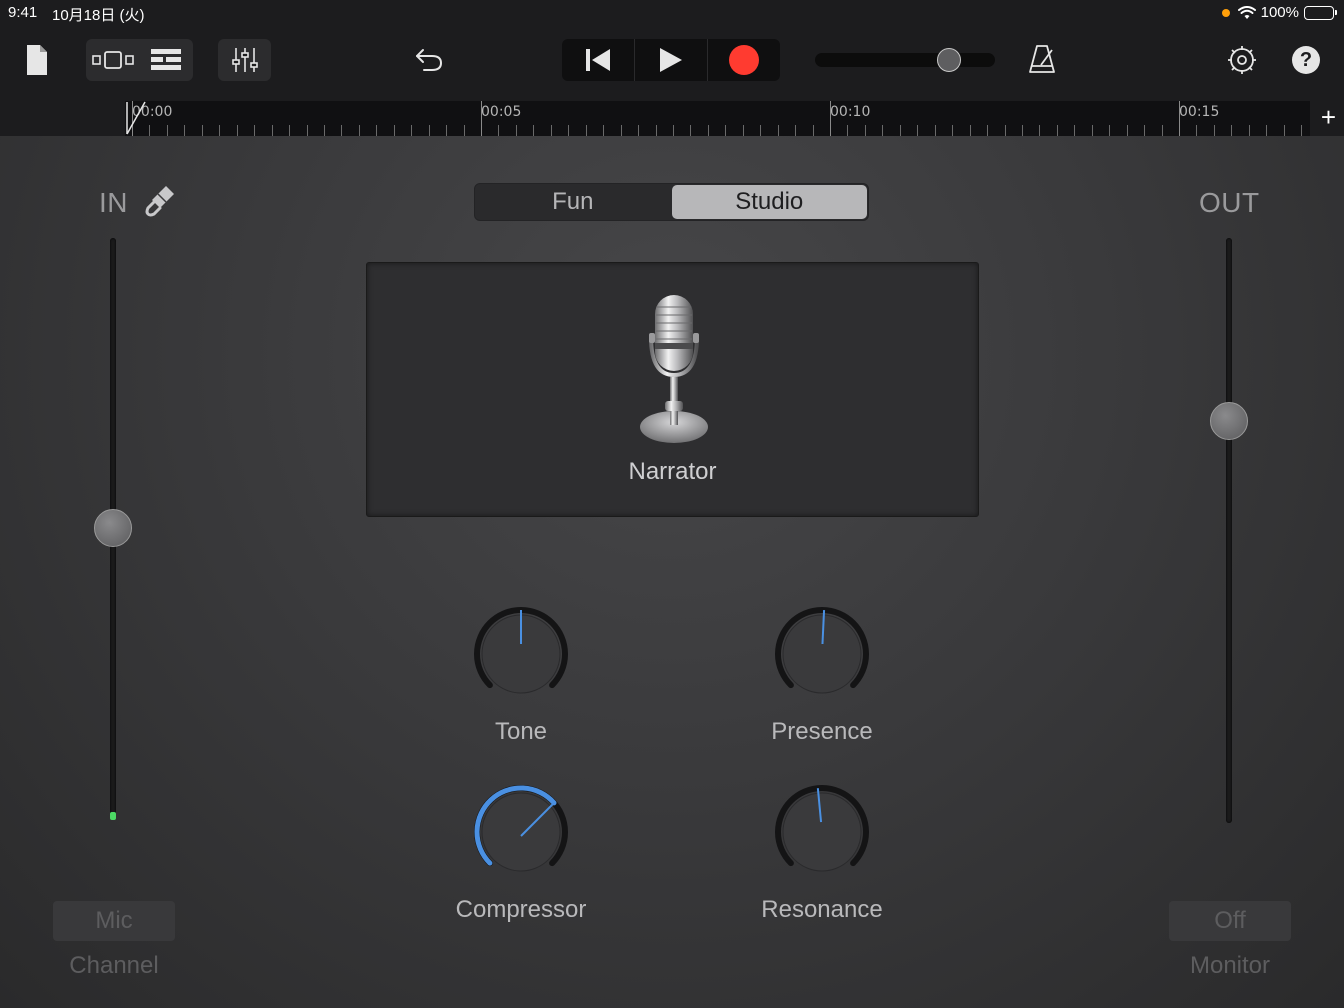 The width and height of the screenshot is (1344, 1008). Describe the element at coordinates (672, 471) in the screenshot. I see `preset-name: Narrator` at that location.